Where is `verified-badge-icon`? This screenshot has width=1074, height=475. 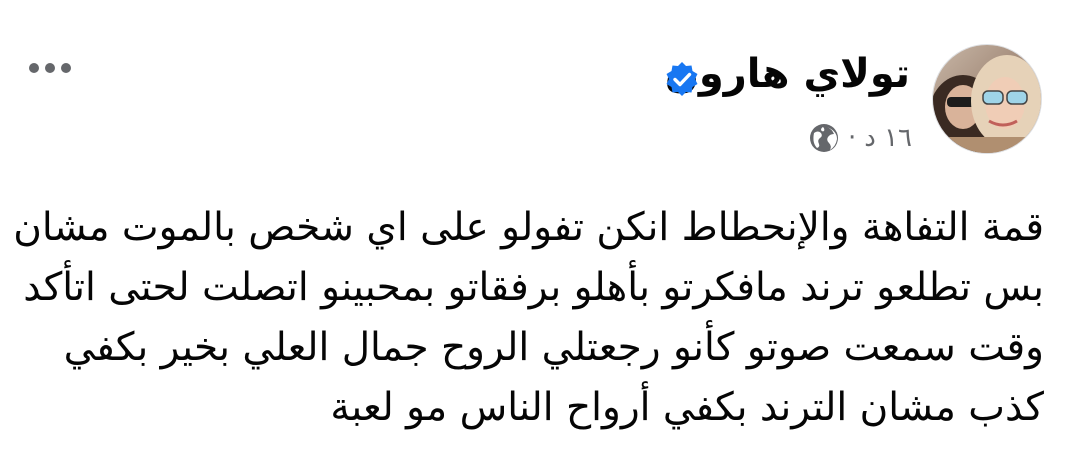
verified-badge-icon is located at coordinates (682, 79).